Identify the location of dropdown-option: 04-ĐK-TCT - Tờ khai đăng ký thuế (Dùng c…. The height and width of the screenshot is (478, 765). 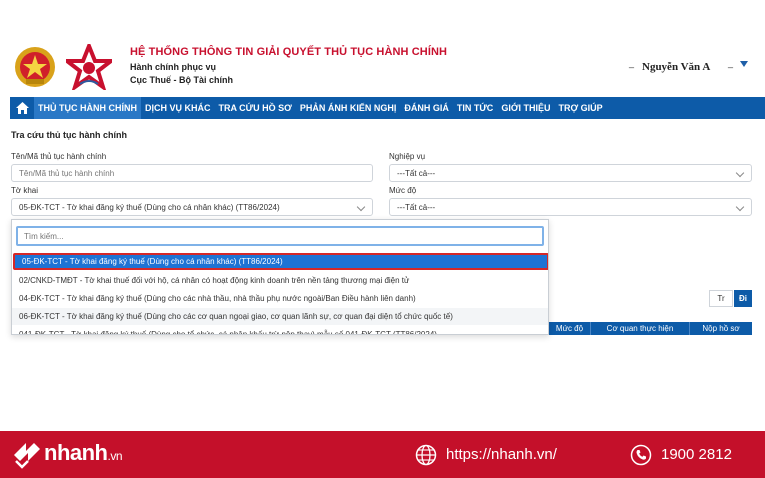
(280, 298).